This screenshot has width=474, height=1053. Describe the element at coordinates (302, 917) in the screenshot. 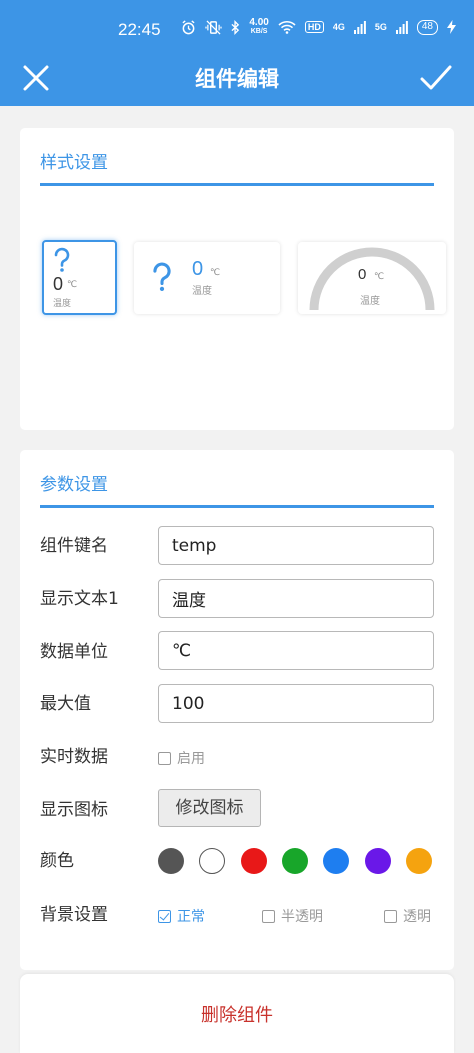

I see `checkbox-label: 半透明` at that location.